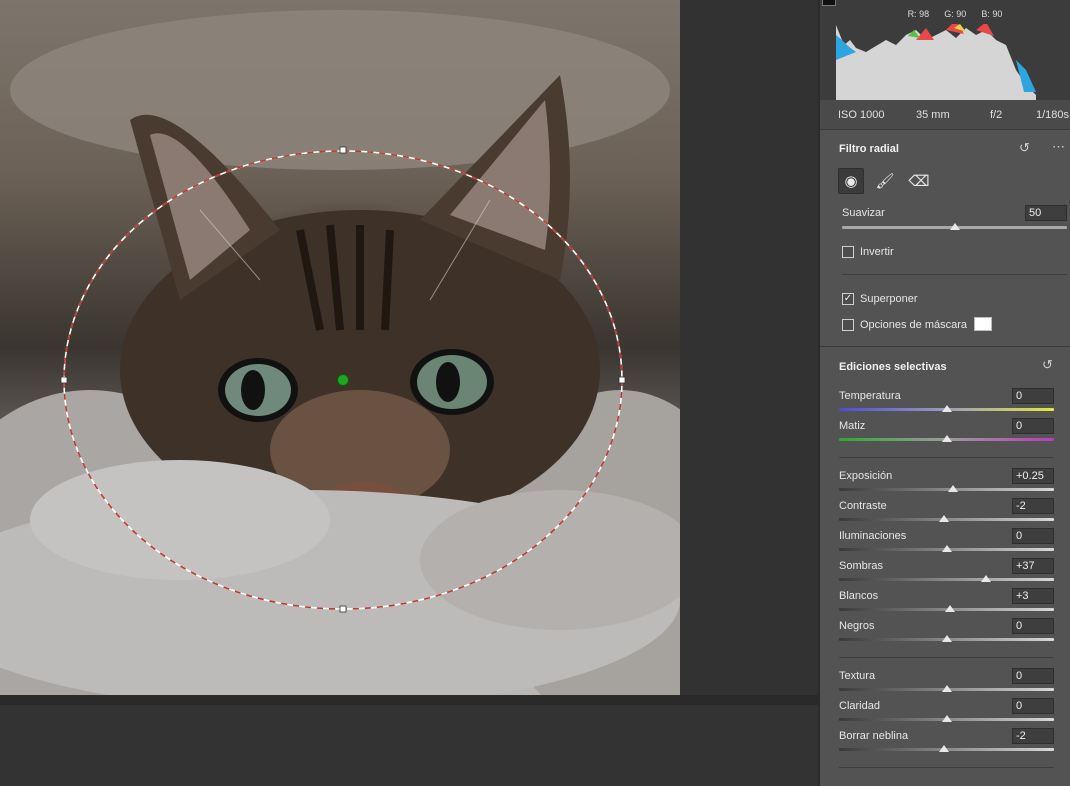  I want to click on exposici-n-slider, so click(946, 489).